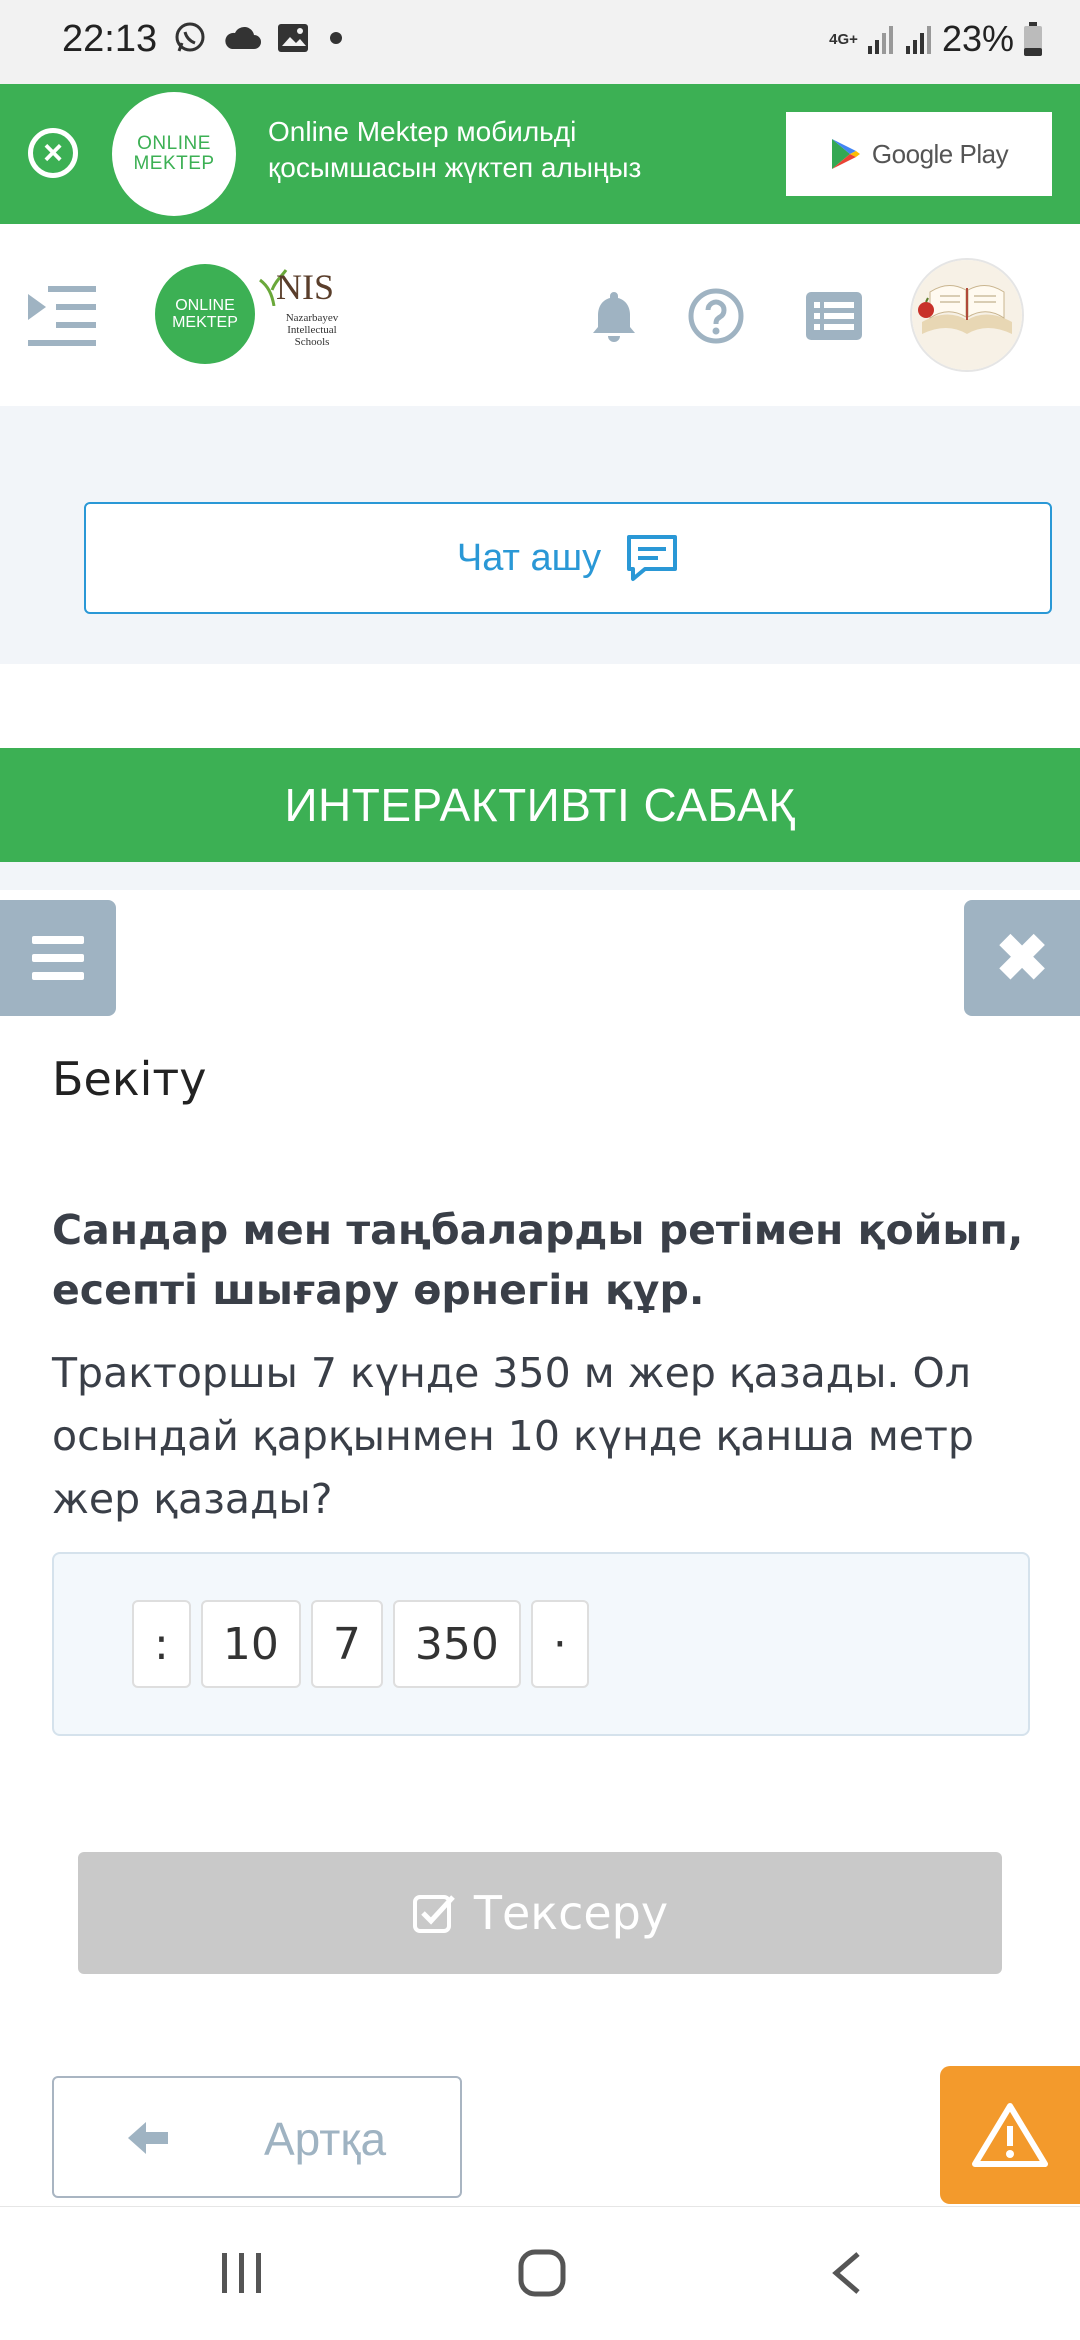 The height and width of the screenshot is (2340, 1080). I want to click on header-logo: ONLINE MEKTEP, so click(205, 314).